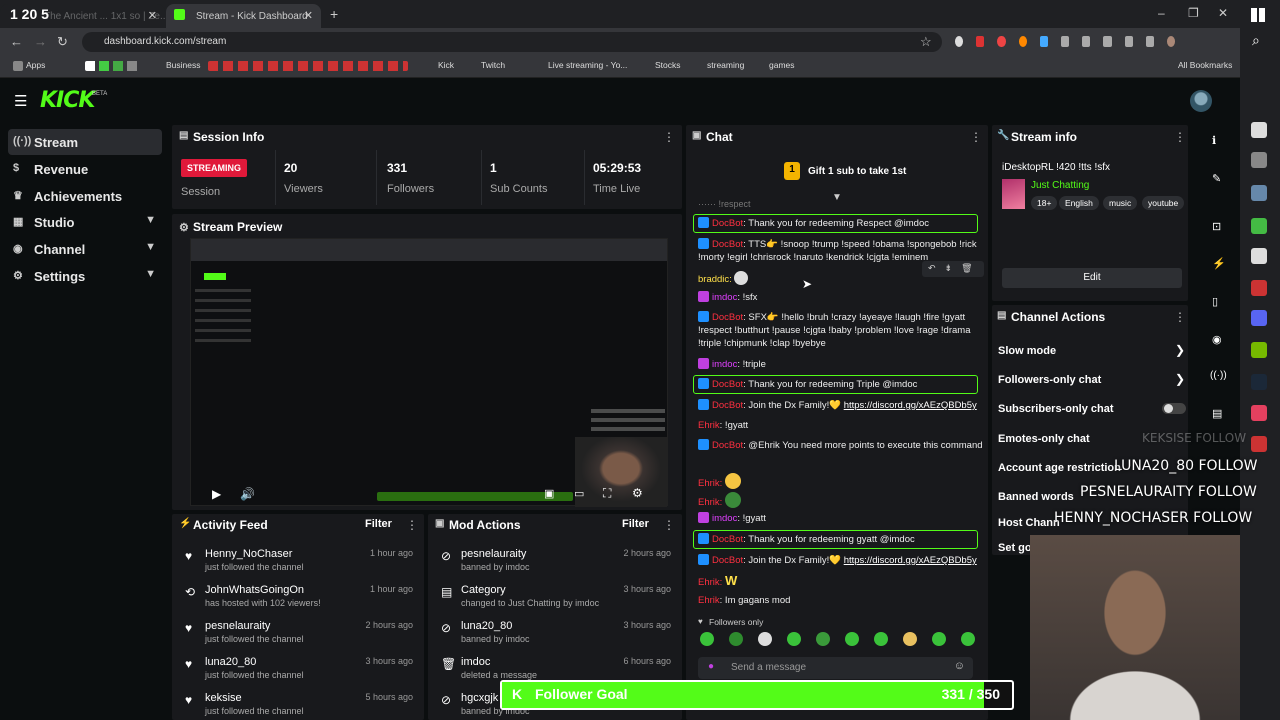 The height and width of the screenshot is (720, 1280). What do you see at coordinates (857, 171) in the screenshot?
I see `gift-sub-text: Gift 1 sub to take 1st` at bounding box center [857, 171].